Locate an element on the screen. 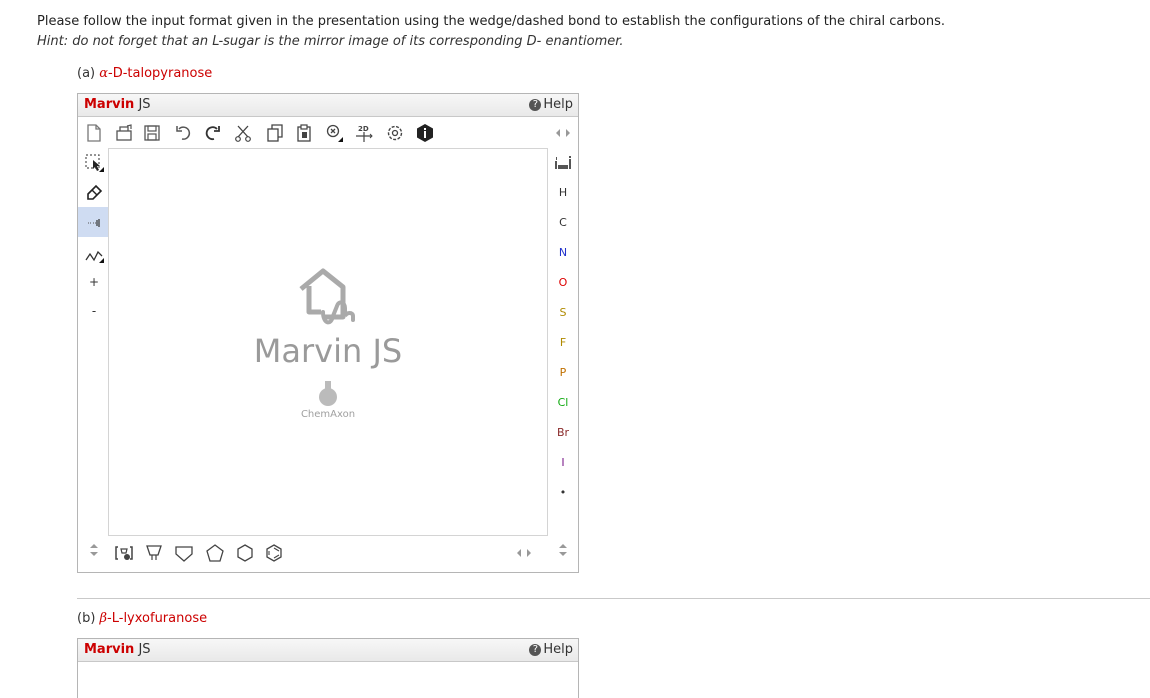  element-f-button: F is located at coordinates (563, 342).